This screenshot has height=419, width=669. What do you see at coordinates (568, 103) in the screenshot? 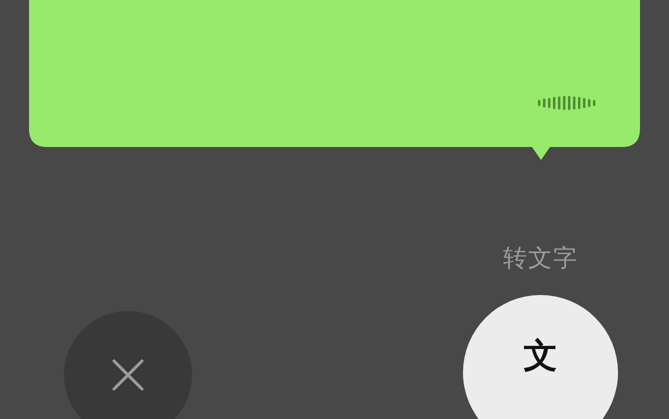
I see `waveform-icon` at bounding box center [568, 103].